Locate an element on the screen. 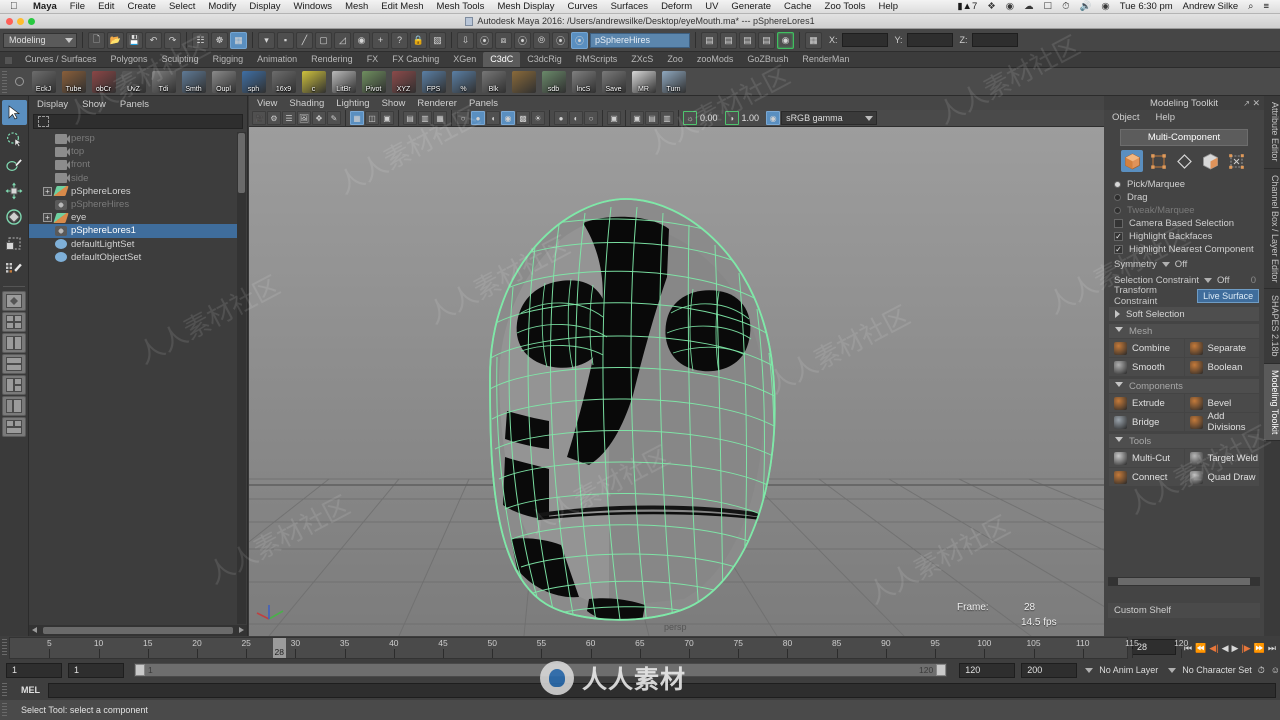 The height and width of the screenshot is (720, 1280). script-language-label: MEL is located at coordinates (30, 690).